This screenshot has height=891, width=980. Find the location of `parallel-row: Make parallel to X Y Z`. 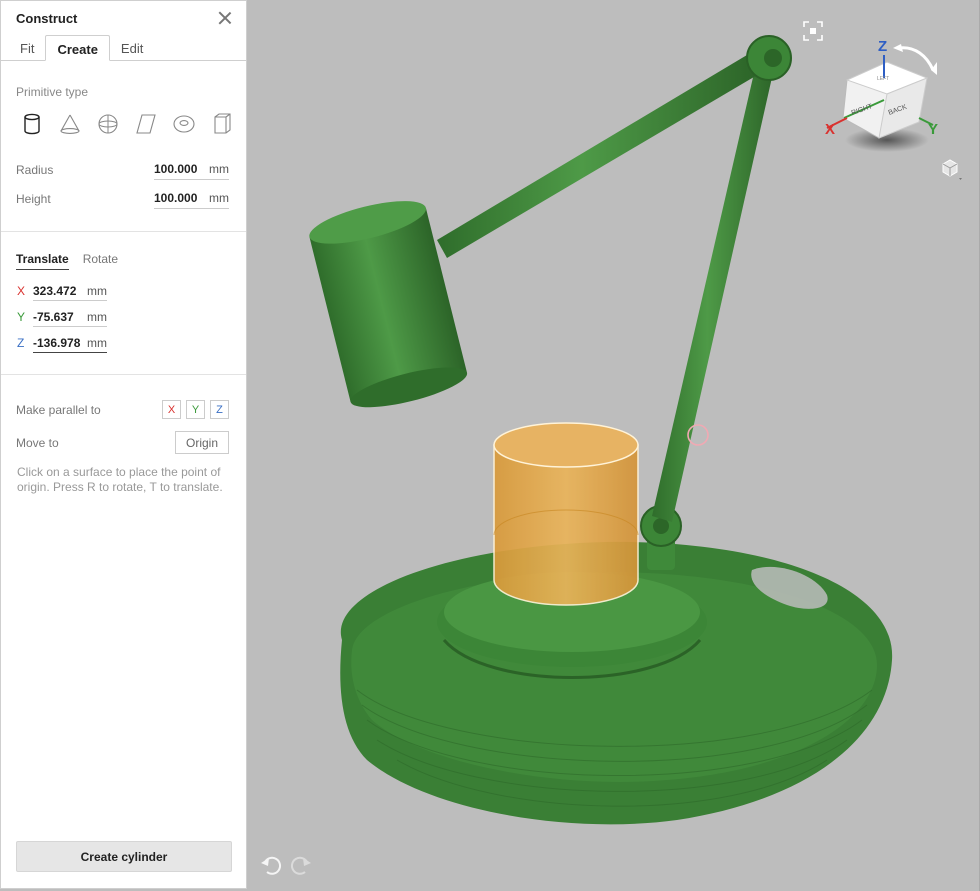

parallel-row: Make parallel to X Y Z is located at coordinates (122, 409).